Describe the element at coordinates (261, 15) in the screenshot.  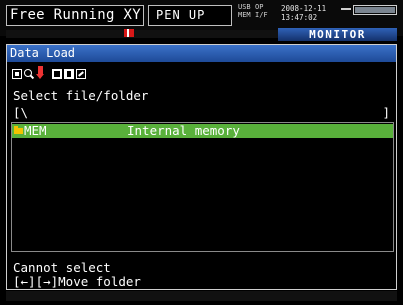
I see `if-label: I/F` at that location.